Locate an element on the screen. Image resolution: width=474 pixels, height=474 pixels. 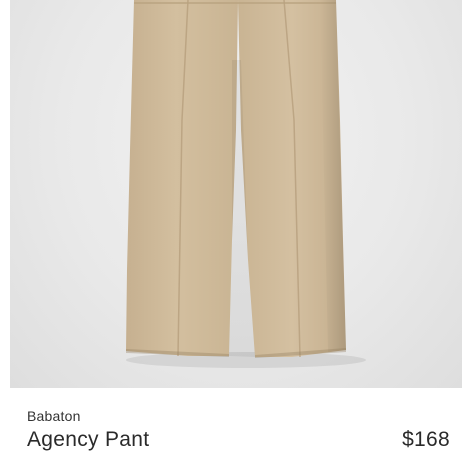
brand-name: Babaton is located at coordinates (54, 416).